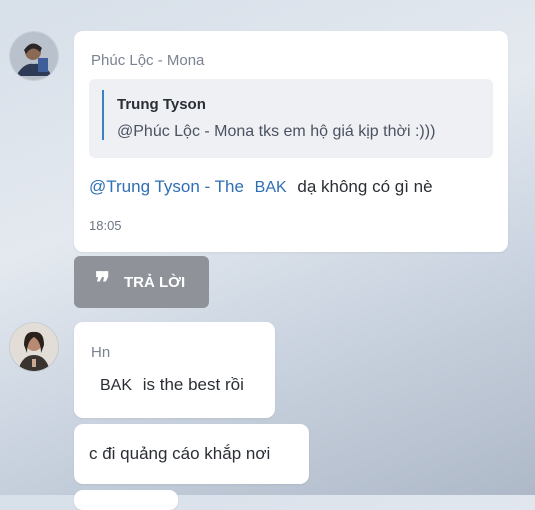 This screenshot has width=535, height=510. What do you see at coordinates (102, 282) in the screenshot?
I see `quote-icon: ❞` at bounding box center [102, 282].